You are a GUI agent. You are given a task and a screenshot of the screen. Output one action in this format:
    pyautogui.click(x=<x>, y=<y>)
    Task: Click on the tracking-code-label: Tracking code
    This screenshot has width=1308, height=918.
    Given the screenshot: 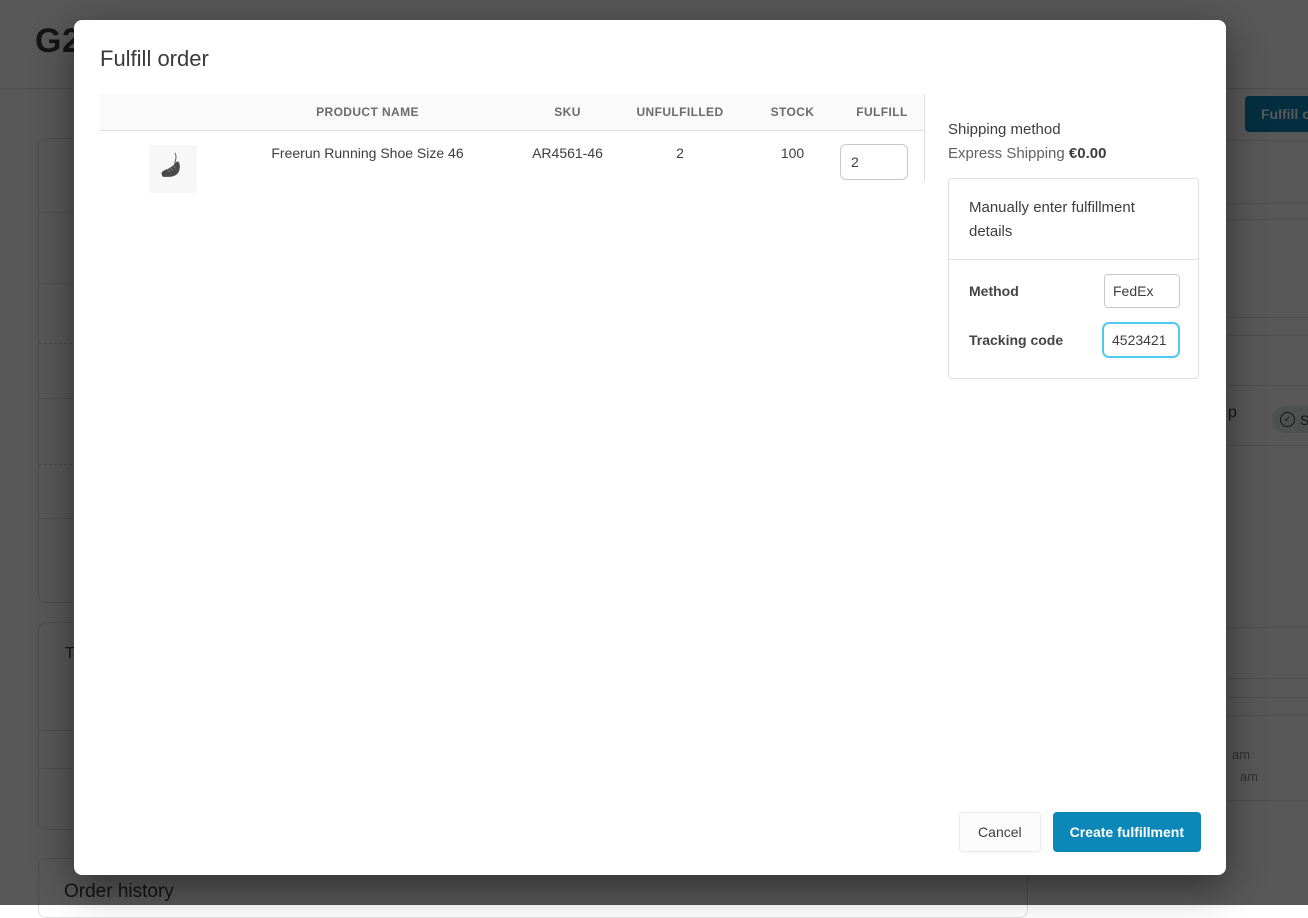 What is the action you would take?
    pyautogui.click(x=1016, y=340)
    